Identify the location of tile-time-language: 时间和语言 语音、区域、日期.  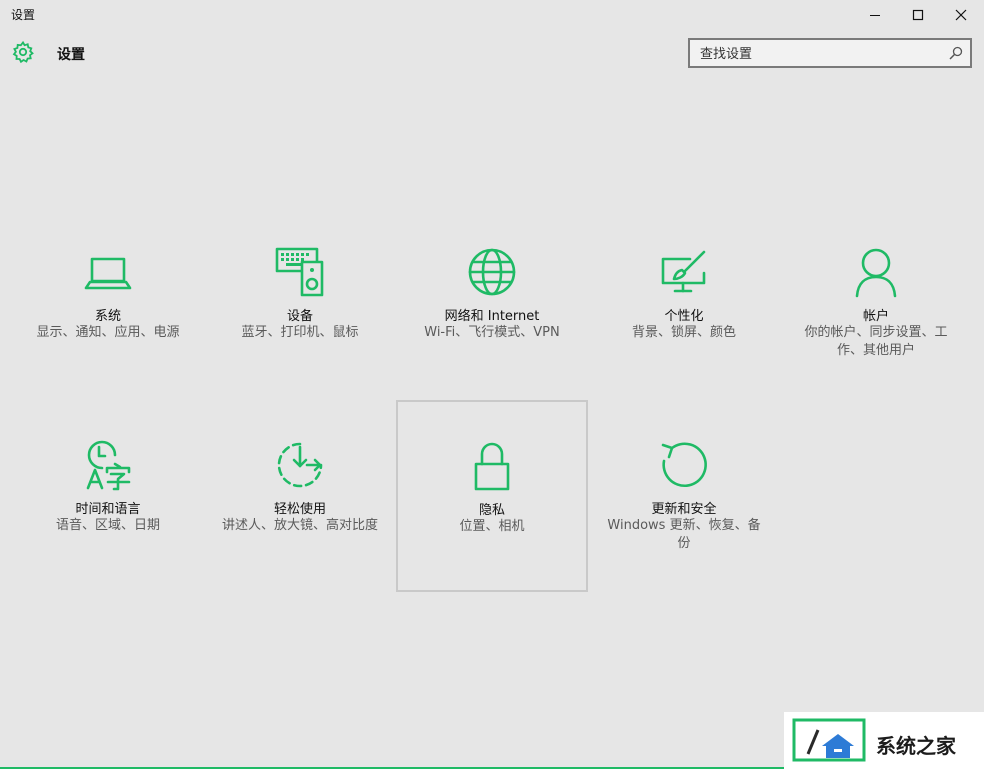
(108, 496).